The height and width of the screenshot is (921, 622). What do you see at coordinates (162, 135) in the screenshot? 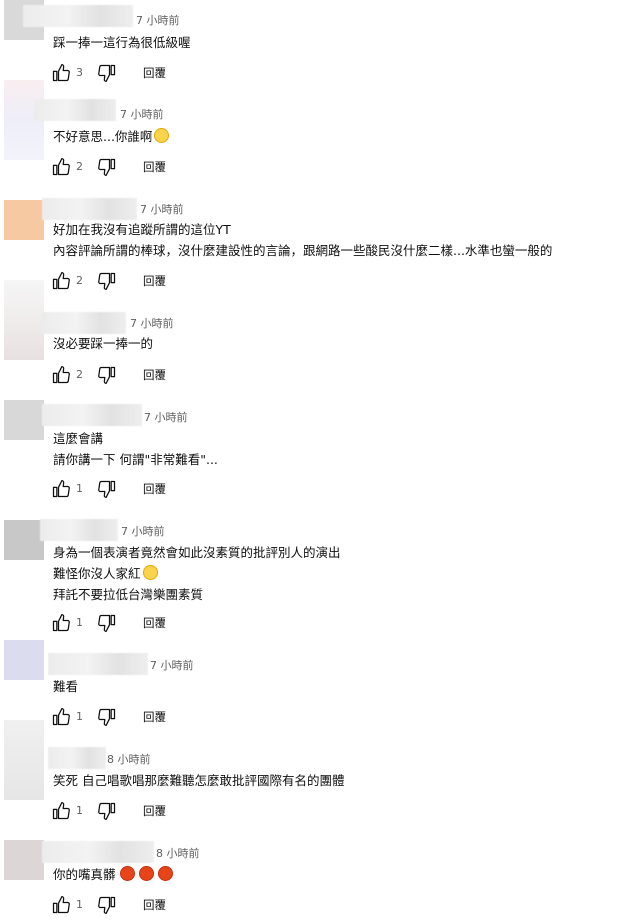
I see `face-with-rolling-eyes-icon` at bounding box center [162, 135].